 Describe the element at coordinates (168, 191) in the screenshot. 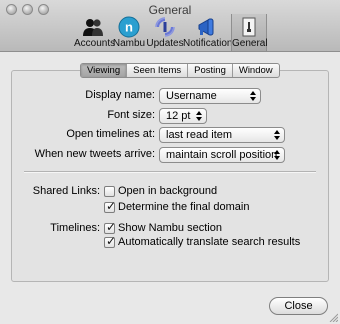

I see `open-in-background-label: Open in background` at that location.